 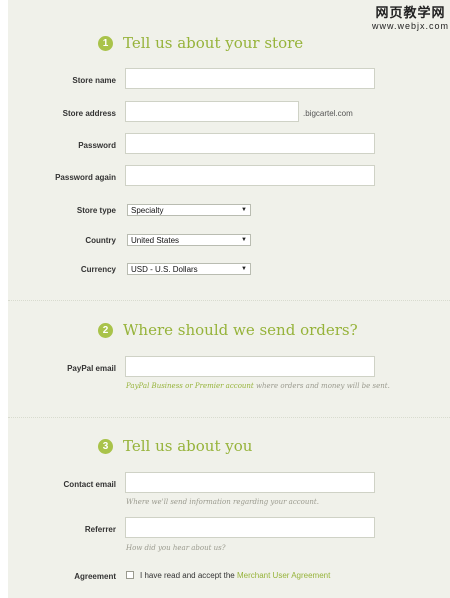 What do you see at coordinates (105, 446) in the screenshot?
I see `step-3-badge: 3` at bounding box center [105, 446].